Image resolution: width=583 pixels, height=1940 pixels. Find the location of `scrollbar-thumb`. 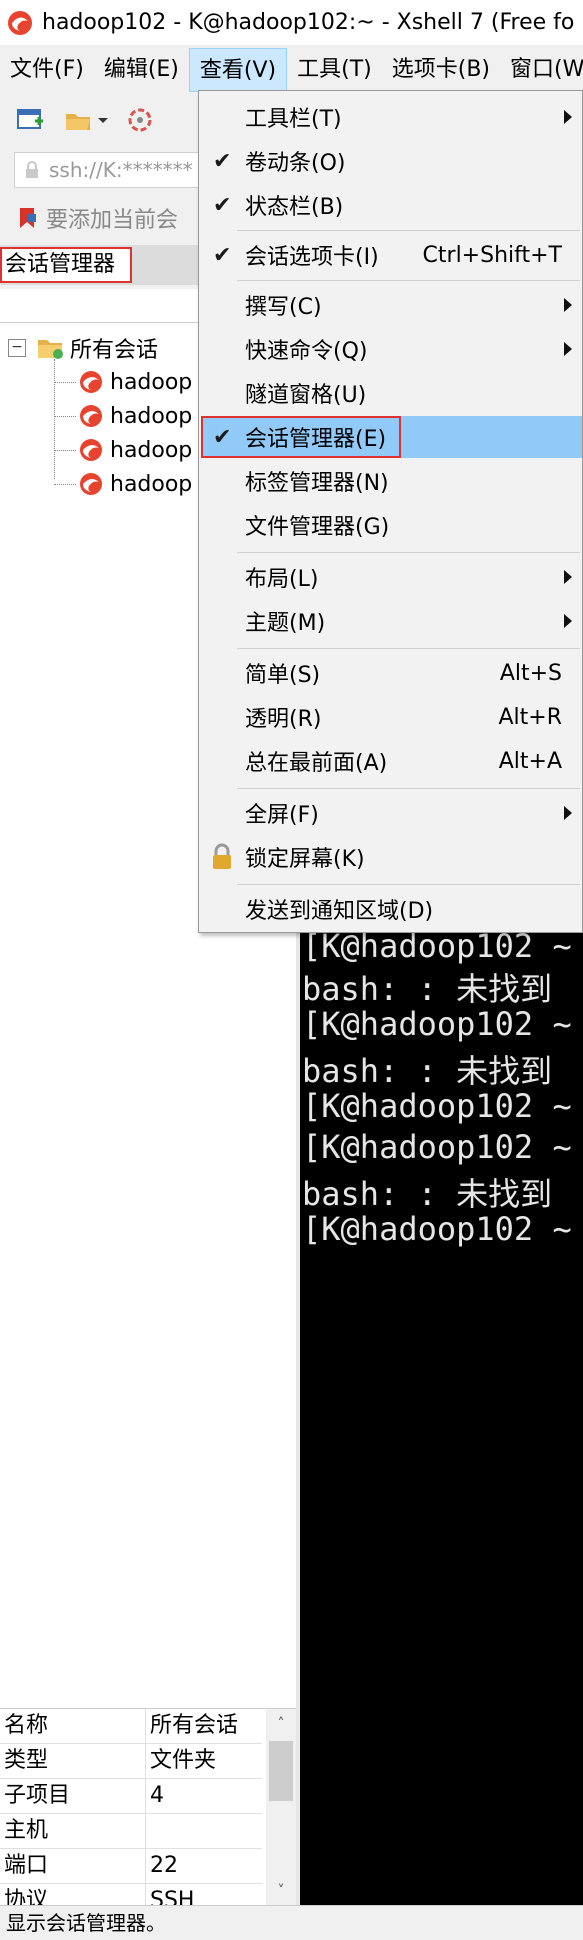

scrollbar-thumb is located at coordinates (281, 1771).